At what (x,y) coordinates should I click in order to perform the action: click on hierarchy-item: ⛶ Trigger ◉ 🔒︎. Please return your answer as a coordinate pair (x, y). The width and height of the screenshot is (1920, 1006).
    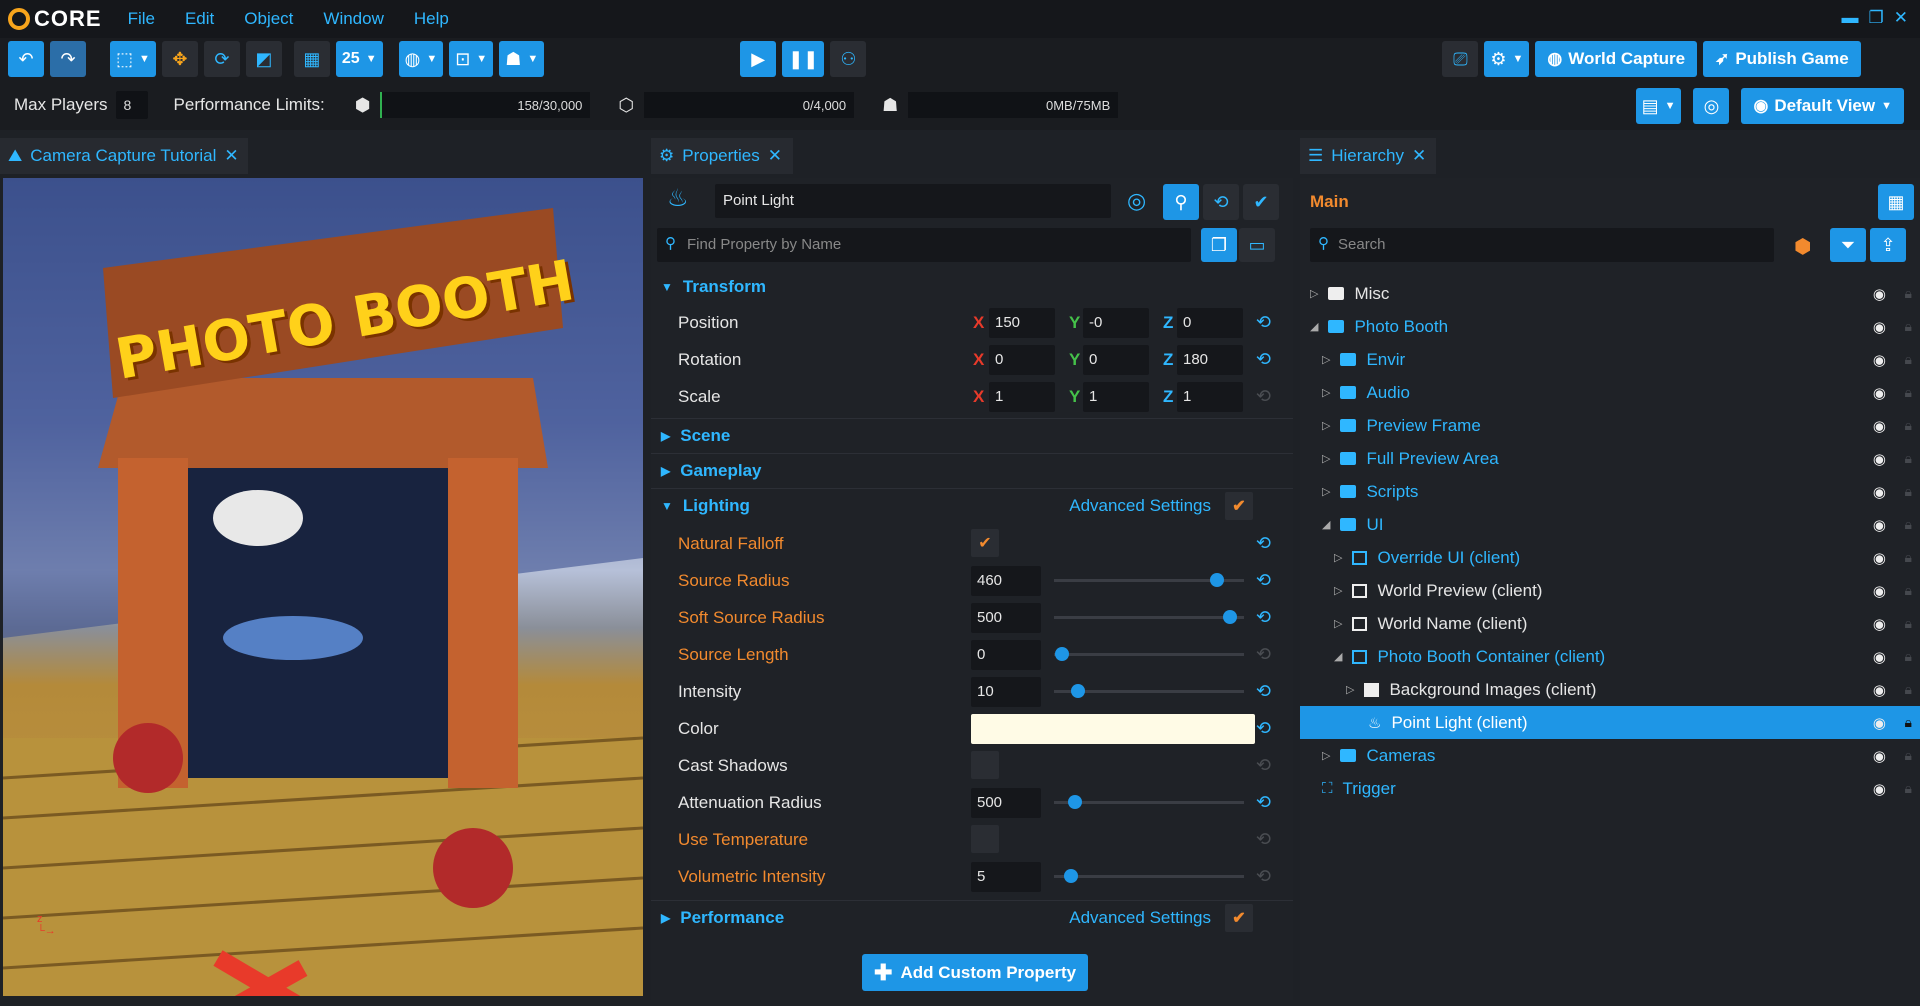
    Looking at the image, I should click on (1610, 788).